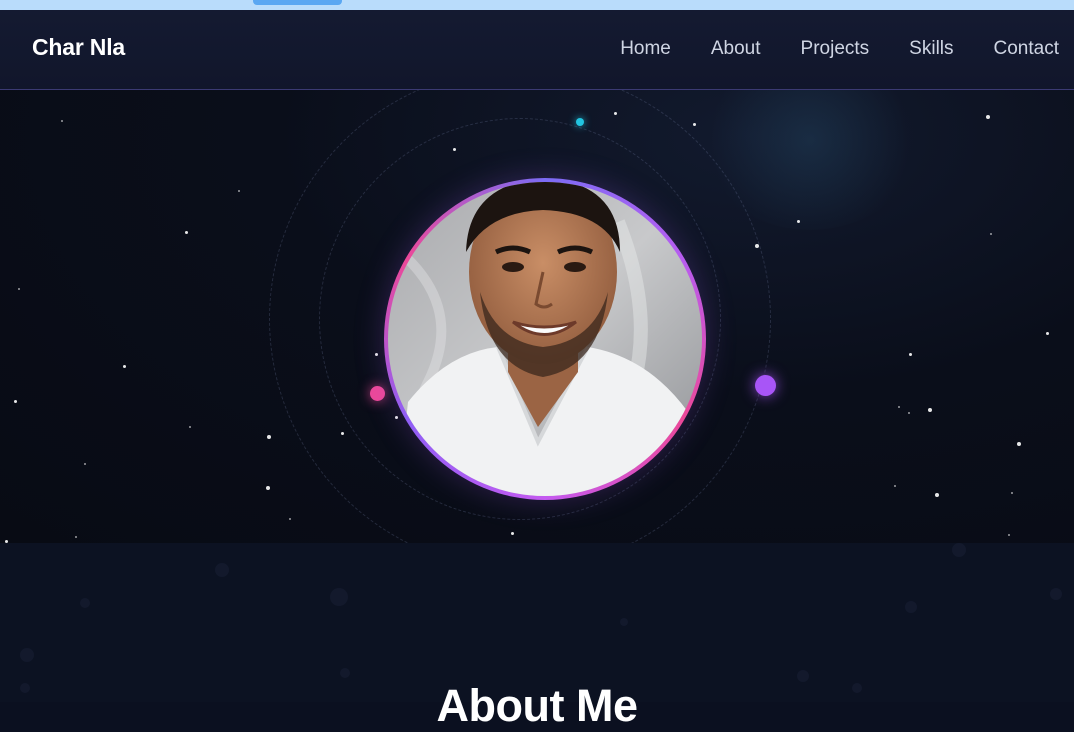 The height and width of the screenshot is (732, 1074). Describe the element at coordinates (736, 49) in the screenshot. I see `nav-link-about: About` at that location.